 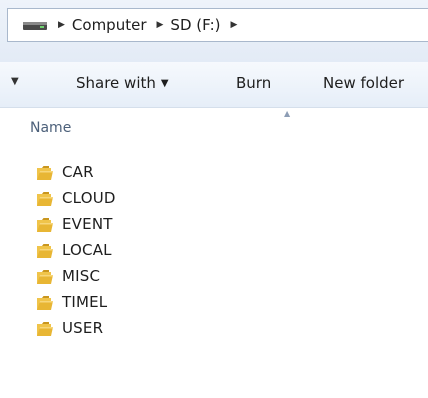 I want to click on file-list-item: EVENT, so click(x=214, y=225).